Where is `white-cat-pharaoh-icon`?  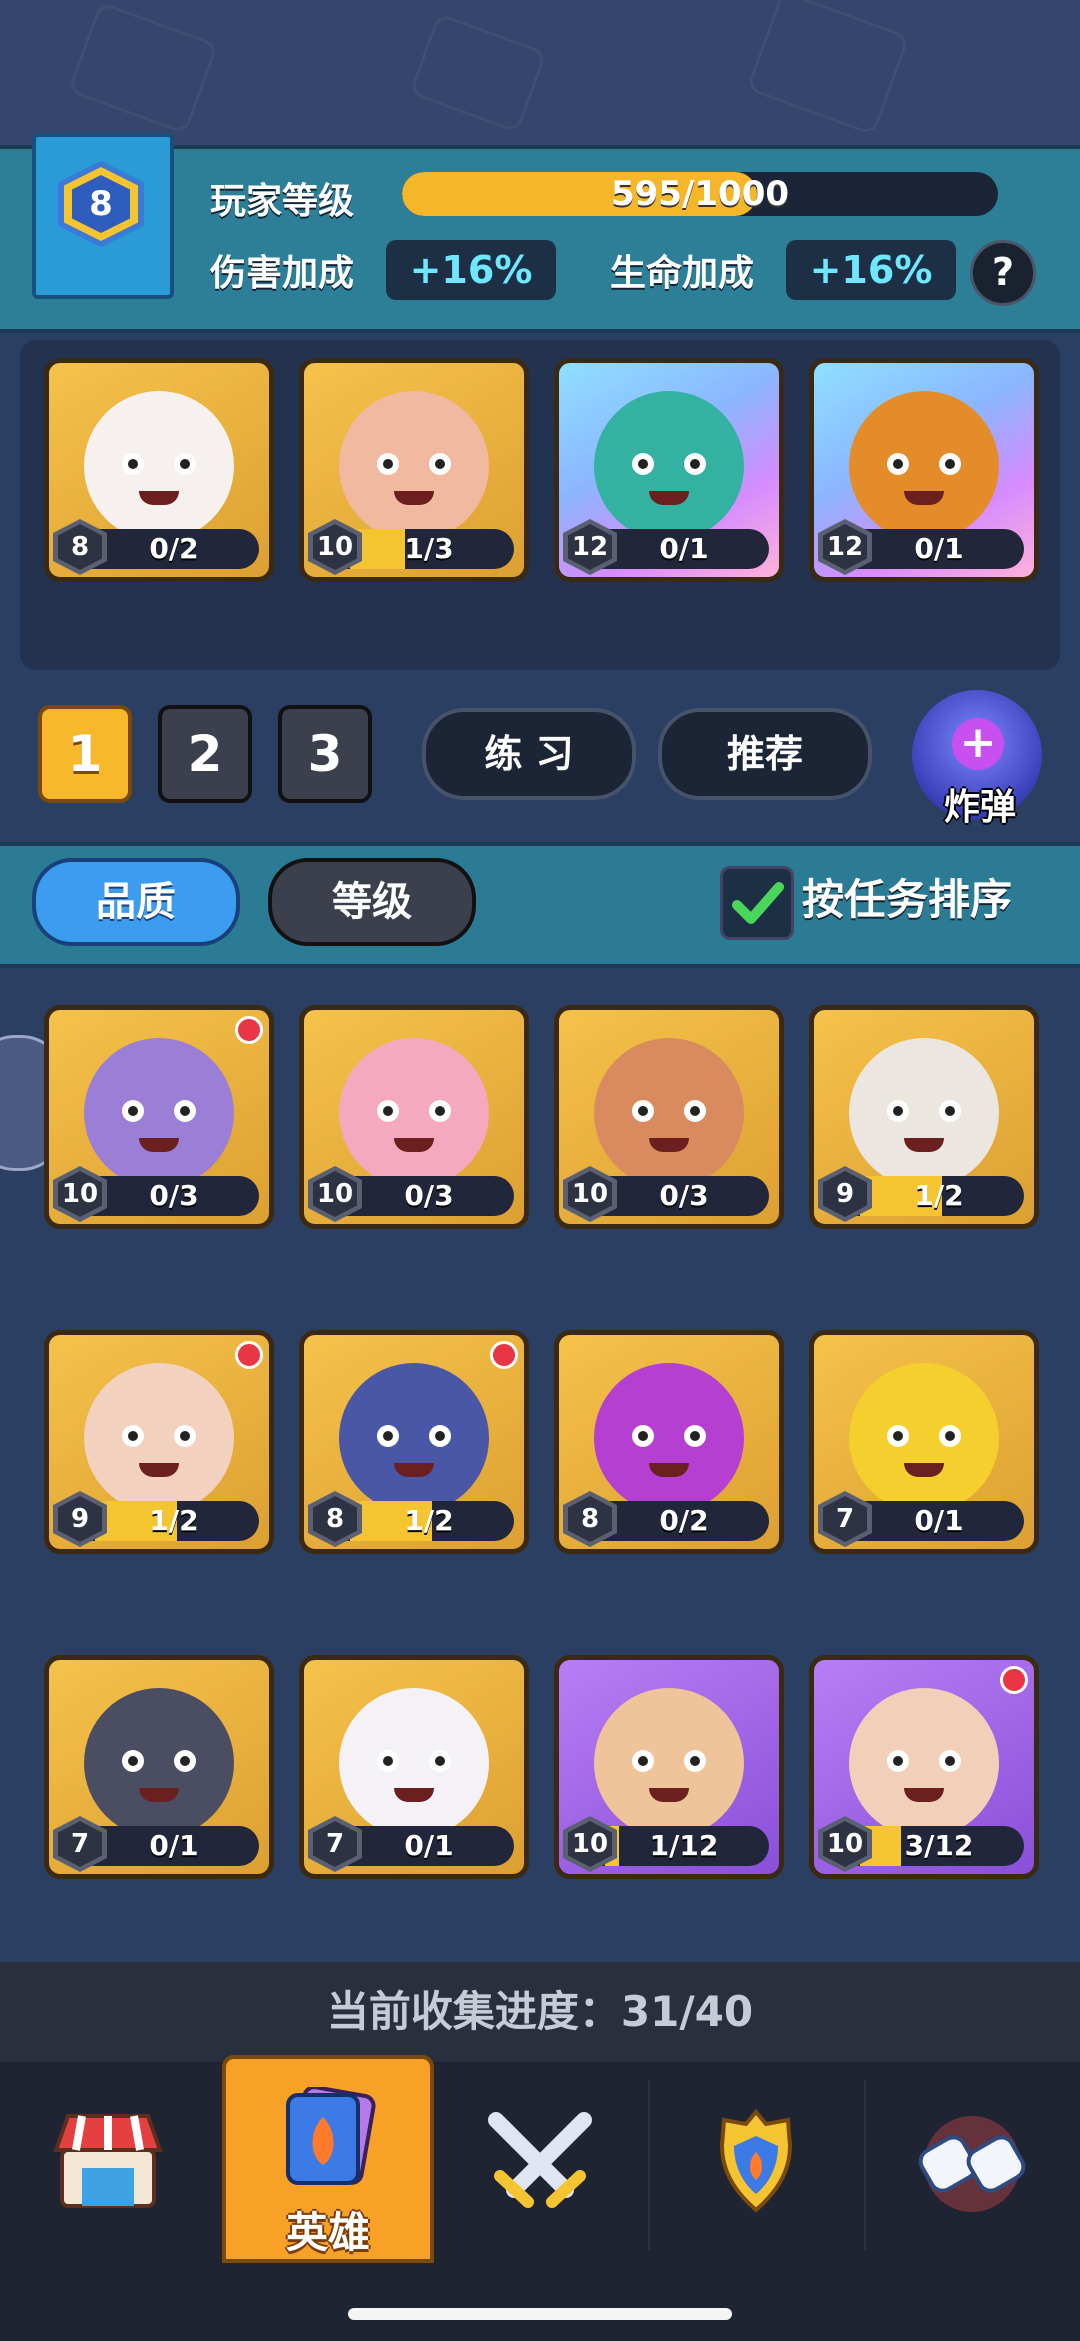 white-cat-pharaoh-icon is located at coordinates (159, 466).